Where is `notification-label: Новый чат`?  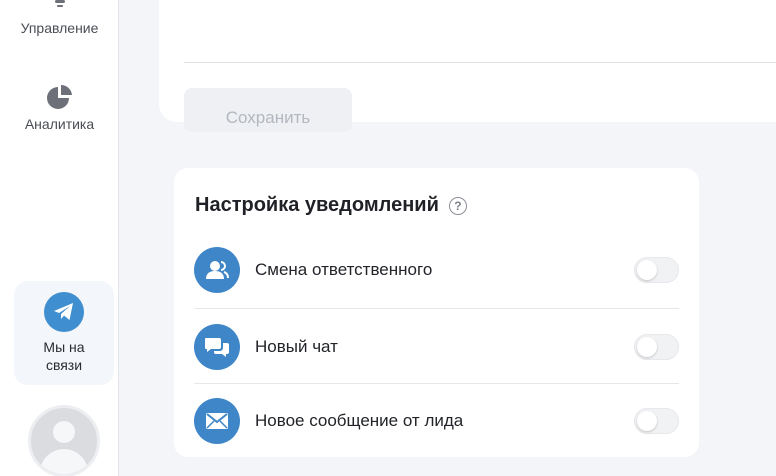 notification-label: Новый чат is located at coordinates (296, 346).